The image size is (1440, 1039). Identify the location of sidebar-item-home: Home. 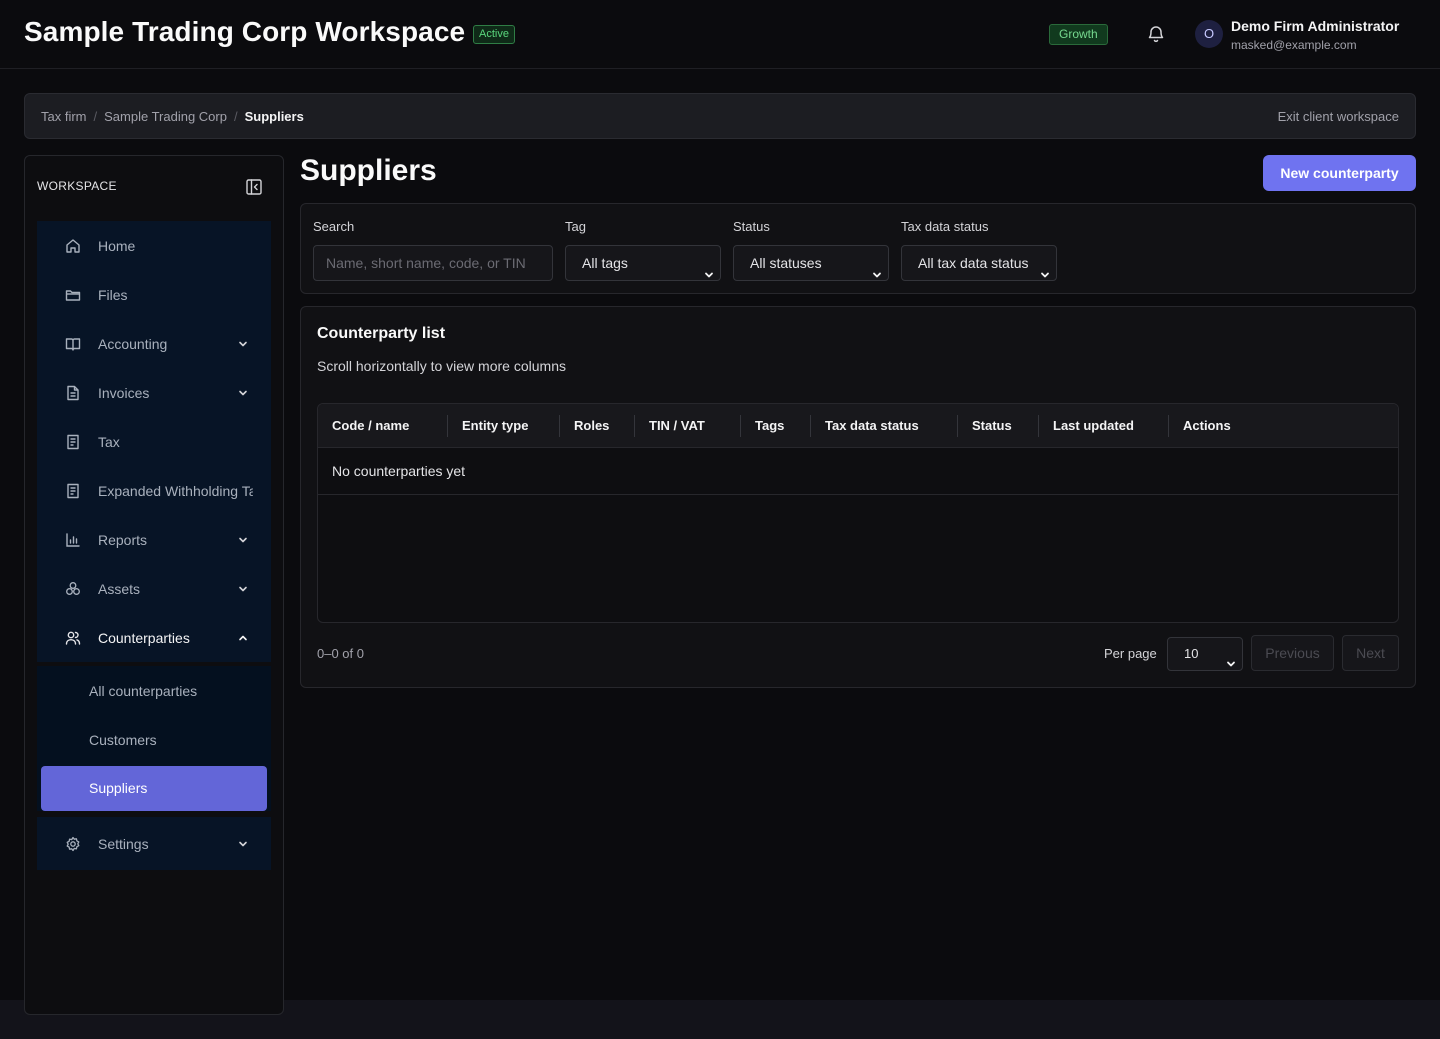
(154, 245).